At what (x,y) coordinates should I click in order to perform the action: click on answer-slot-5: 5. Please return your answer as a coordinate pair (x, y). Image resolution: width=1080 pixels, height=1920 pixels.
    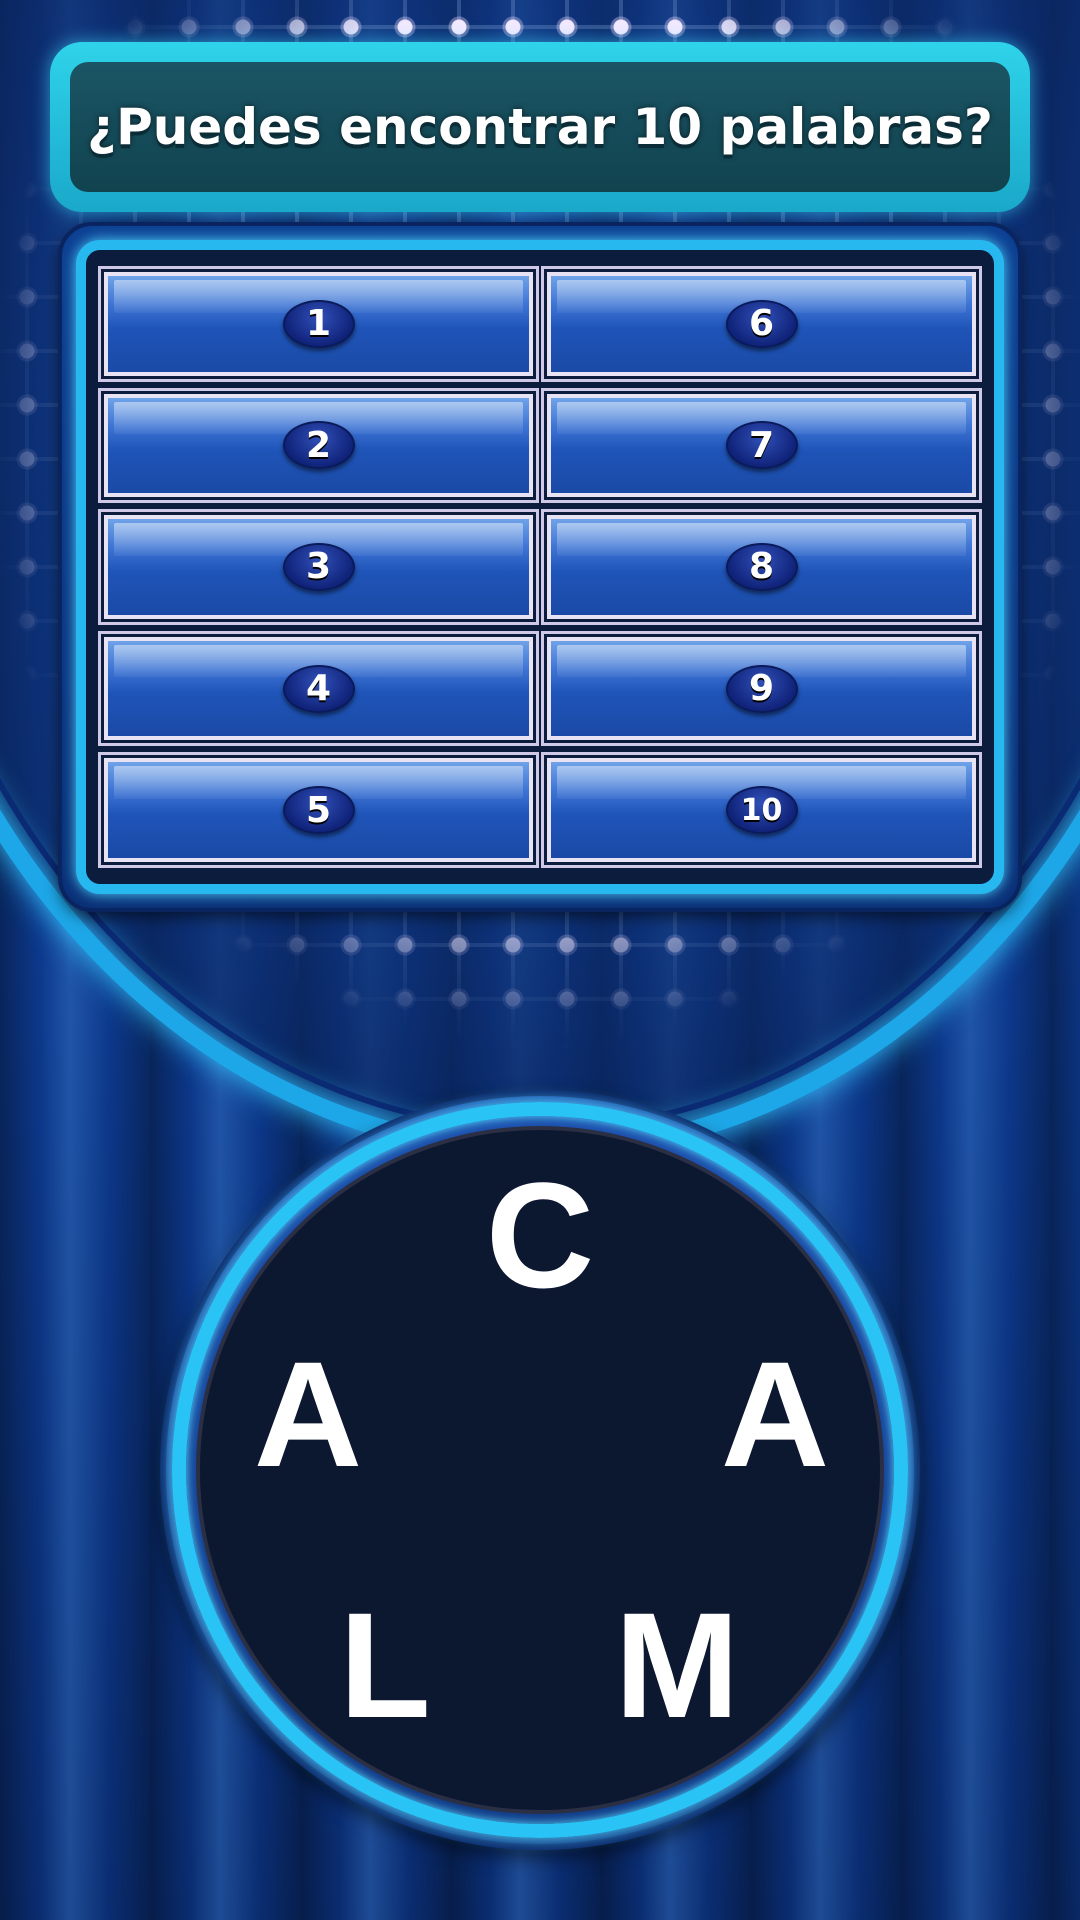
    Looking at the image, I should click on (318, 810).